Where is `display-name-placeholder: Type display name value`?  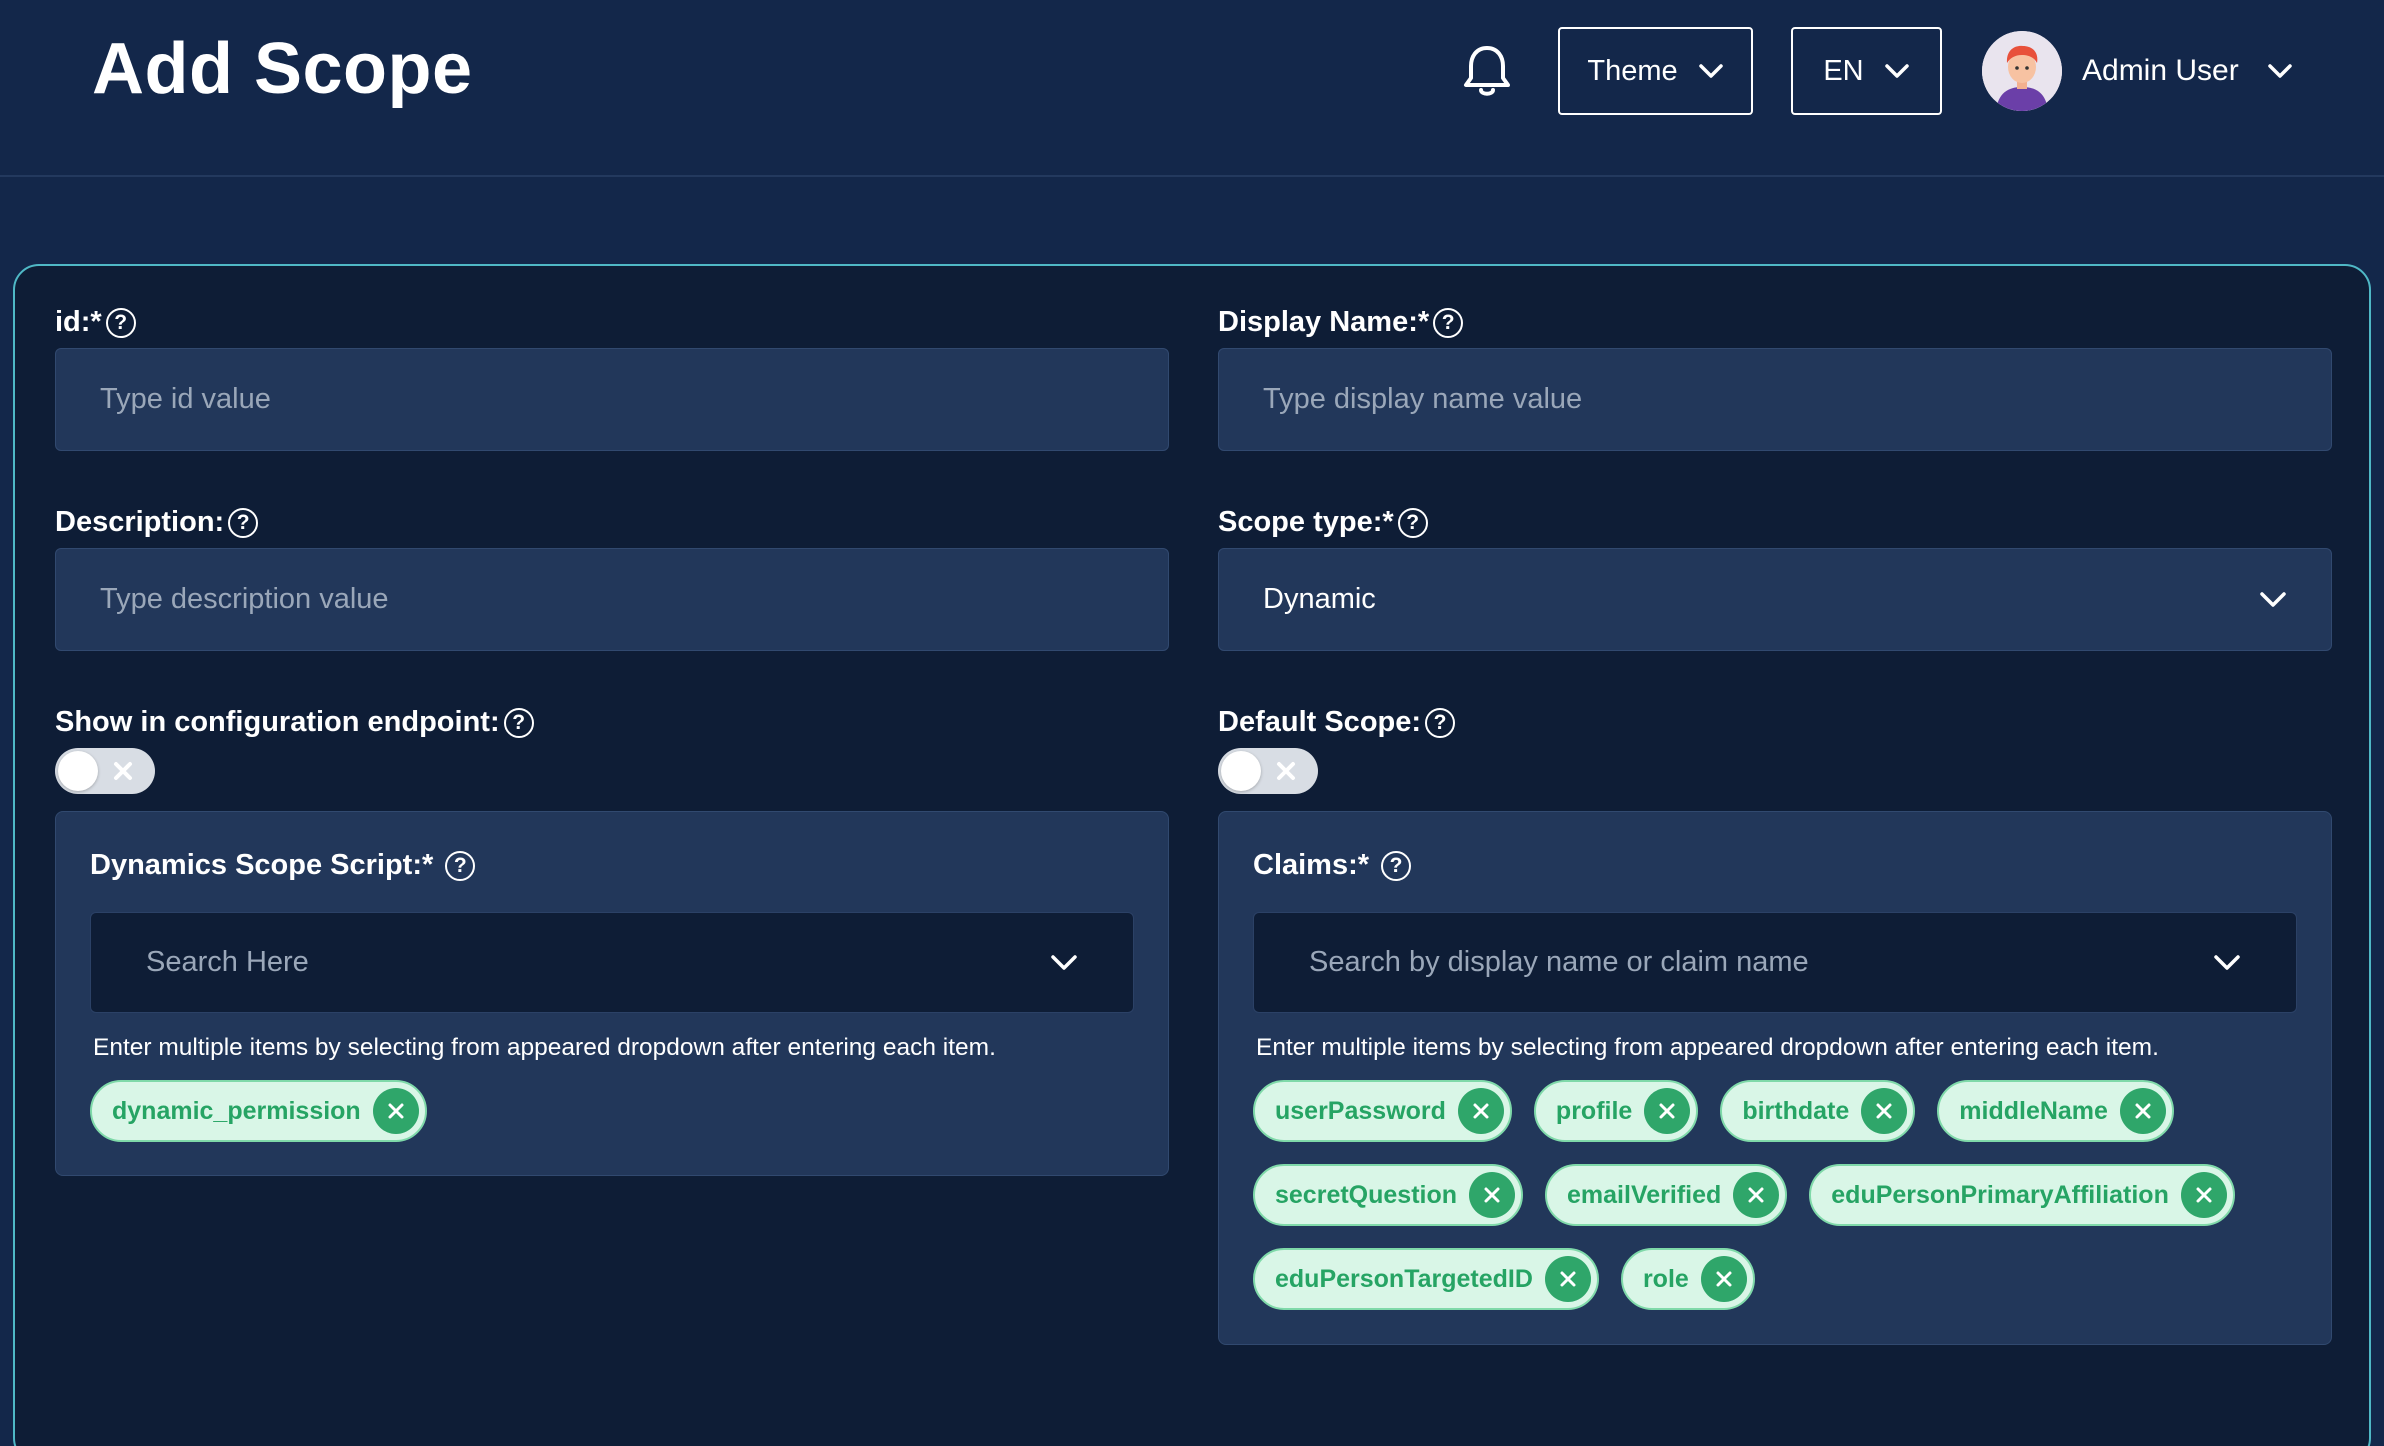 display-name-placeholder: Type display name value is located at coordinates (1423, 399).